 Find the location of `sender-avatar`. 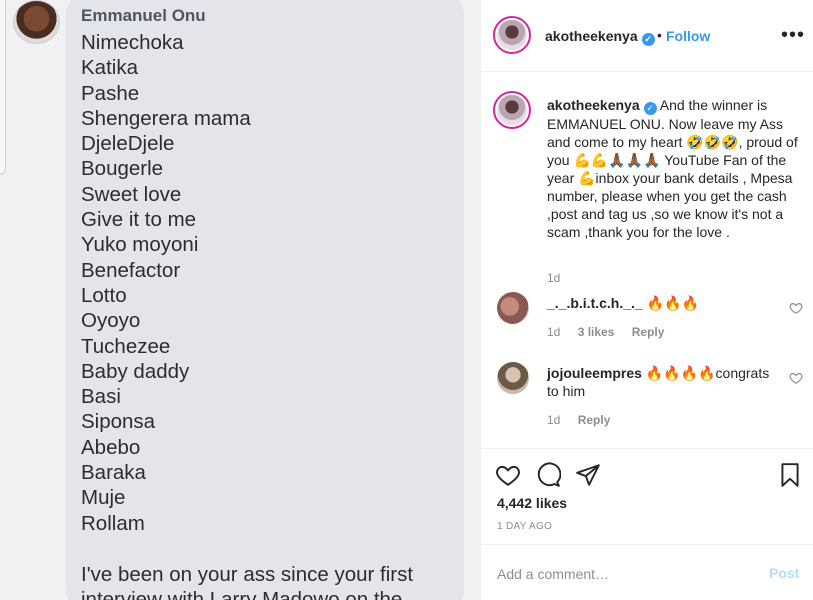

sender-avatar is located at coordinates (36, 22).